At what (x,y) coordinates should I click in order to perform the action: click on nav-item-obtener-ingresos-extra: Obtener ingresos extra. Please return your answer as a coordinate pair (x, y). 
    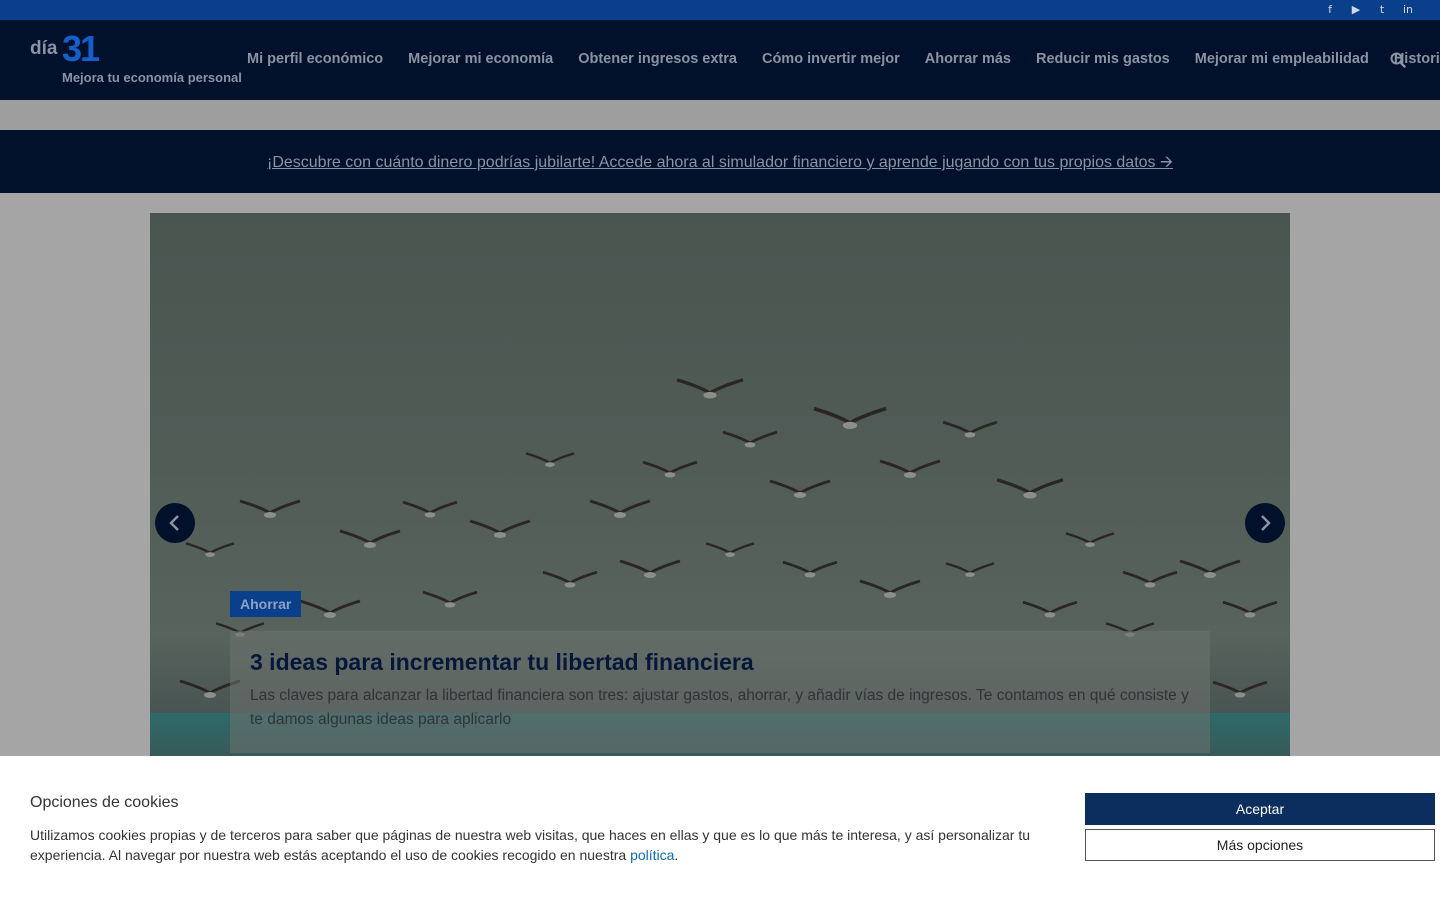
    Looking at the image, I should click on (657, 59).